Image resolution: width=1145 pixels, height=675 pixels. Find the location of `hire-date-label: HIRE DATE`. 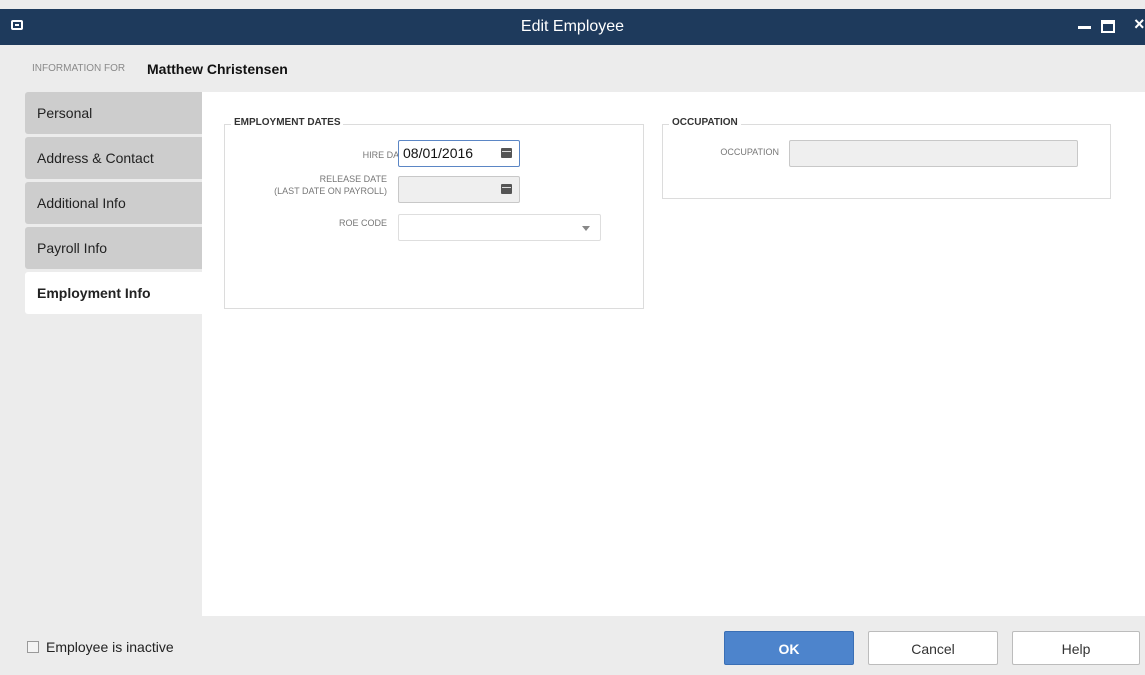

hire-date-label: HIRE DATE is located at coordinates (386, 155).